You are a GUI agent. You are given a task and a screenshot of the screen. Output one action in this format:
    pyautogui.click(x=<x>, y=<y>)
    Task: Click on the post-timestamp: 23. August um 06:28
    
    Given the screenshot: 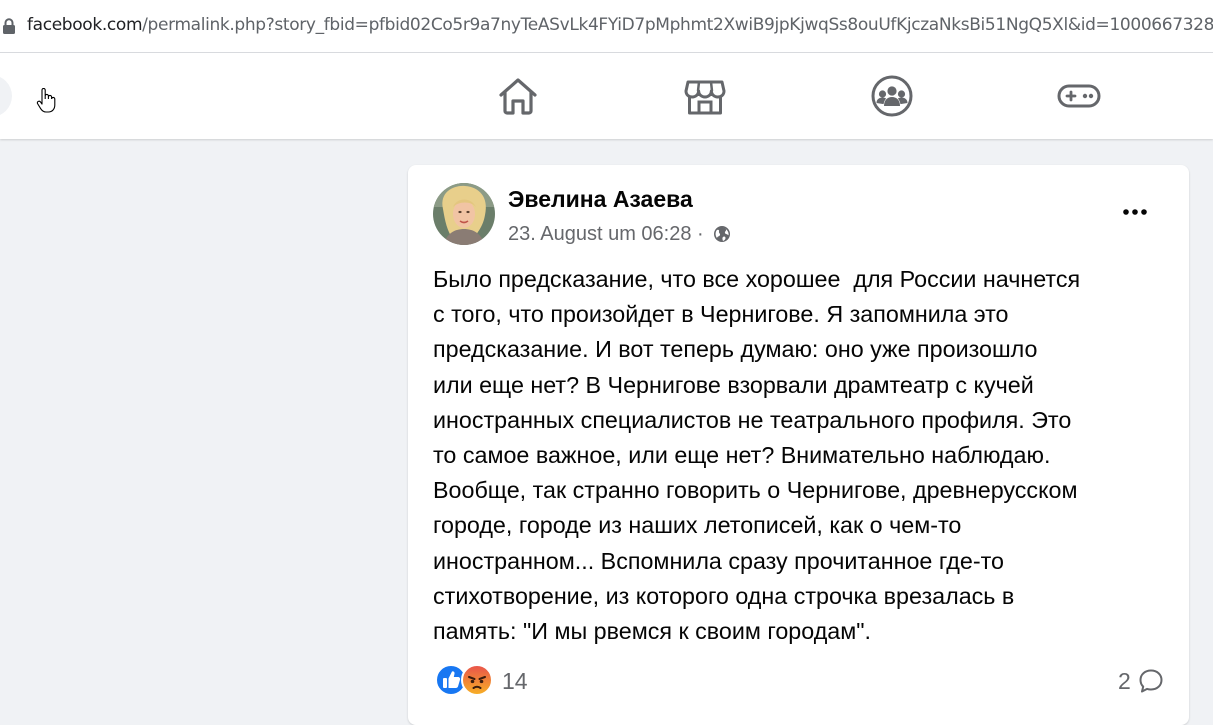 What is the action you would take?
    pyautogui.click(x=599, y=234)
    